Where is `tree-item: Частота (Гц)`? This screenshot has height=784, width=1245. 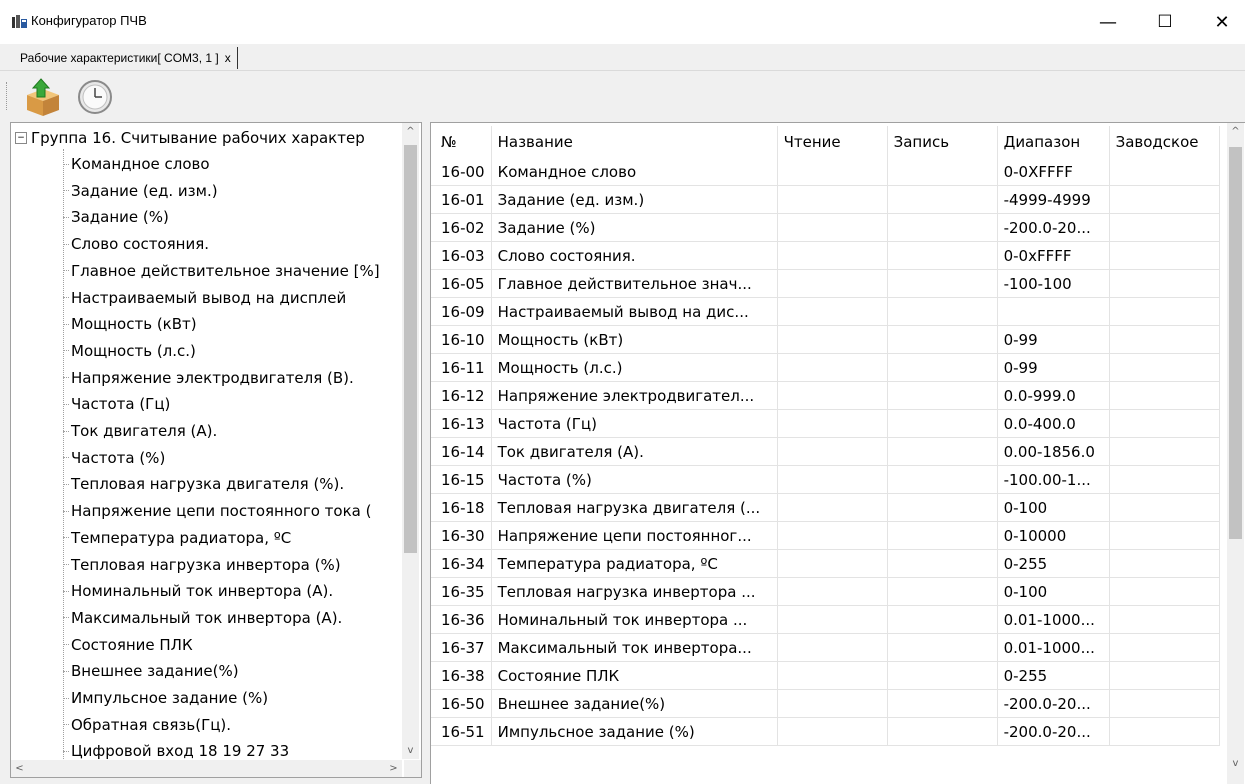
tree-item: Частота (Гц) is located at coordinates (116, 404).